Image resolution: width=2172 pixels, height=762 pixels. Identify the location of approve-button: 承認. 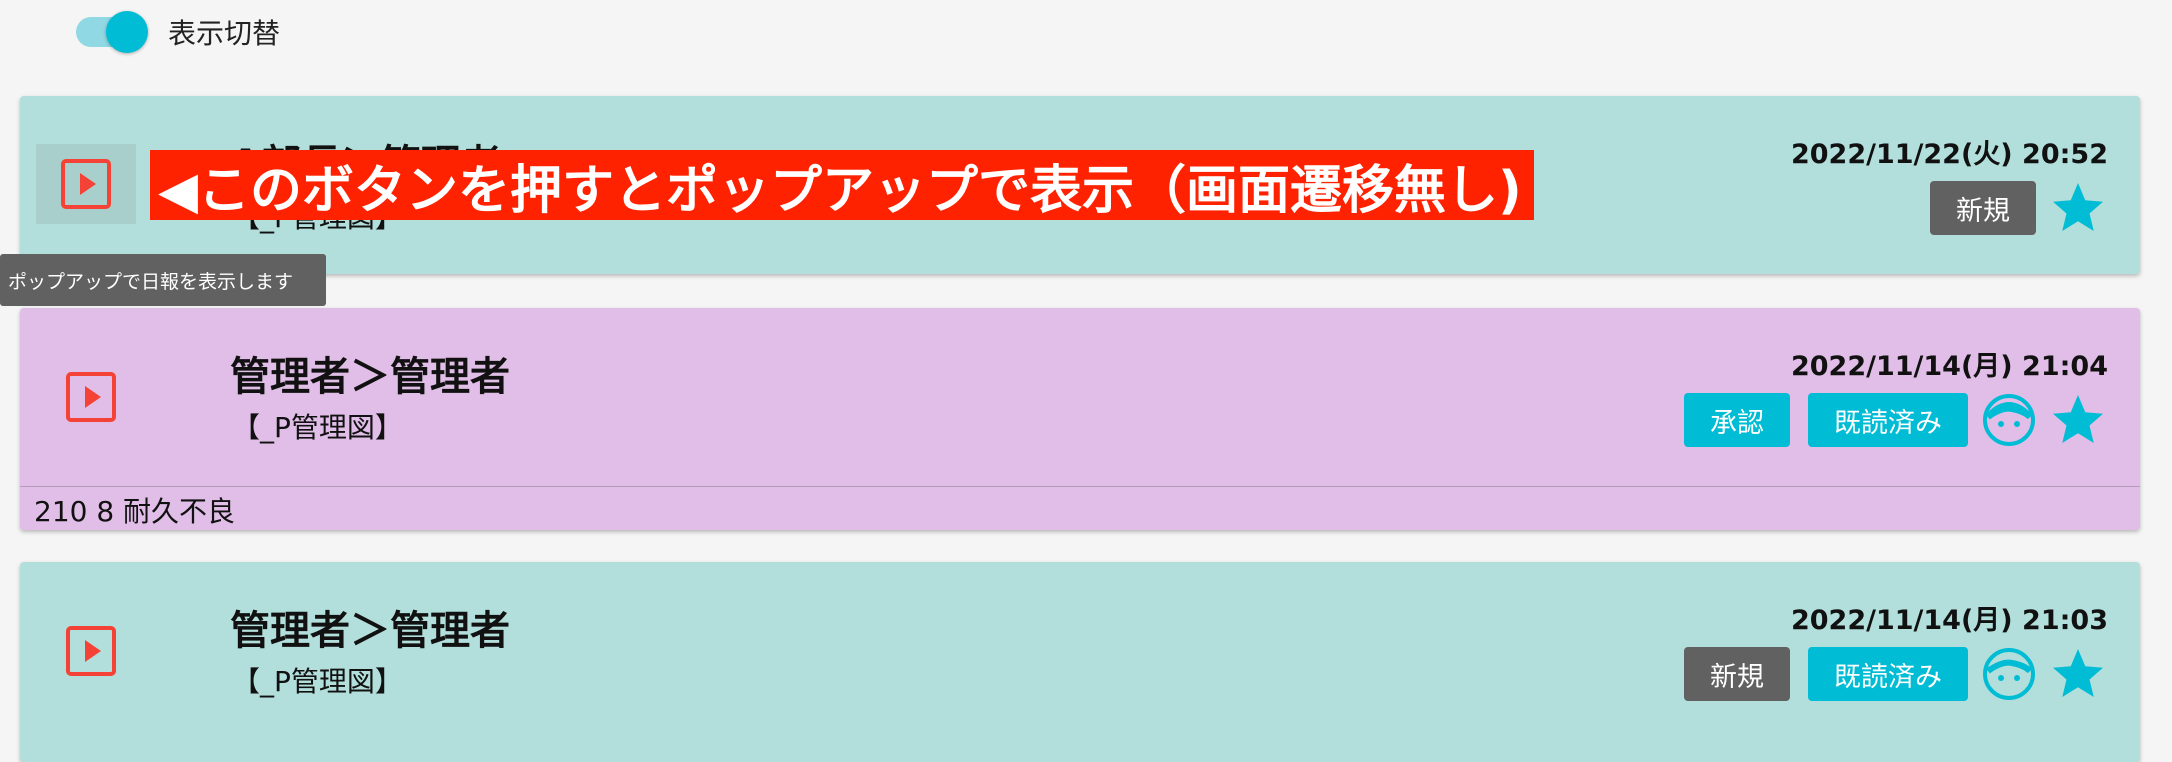
(1737, 420).